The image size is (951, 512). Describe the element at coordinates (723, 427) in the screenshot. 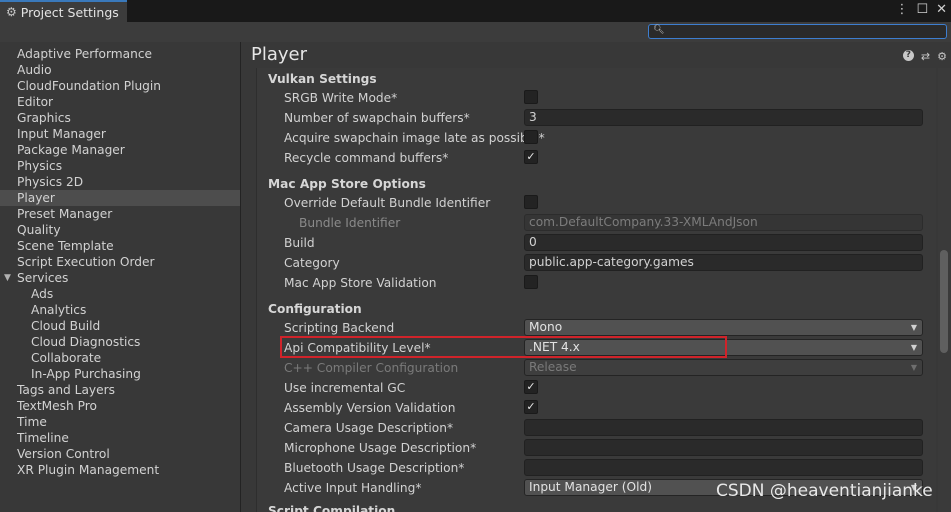

I see `camera-usage-field` at that location.